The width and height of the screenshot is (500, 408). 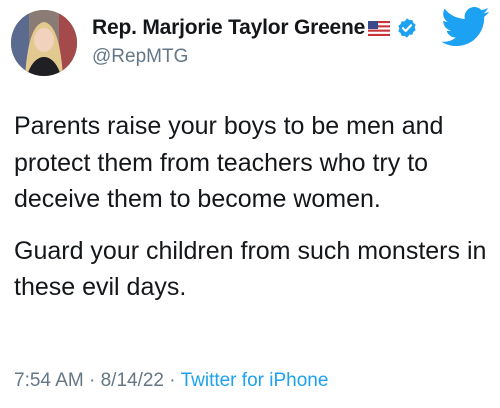 What do you see at coordinates (228, 28) in the screenshot?
I see `display-name: Rep. Marjorie Taylor Greene` at bounding box center [228, 28].